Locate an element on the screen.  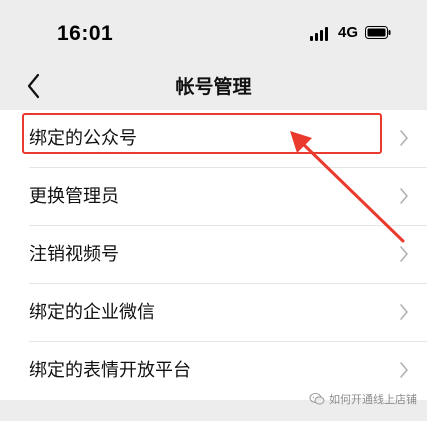
settings-item-label: 注销视频号 is located at coordinates (74, 254).